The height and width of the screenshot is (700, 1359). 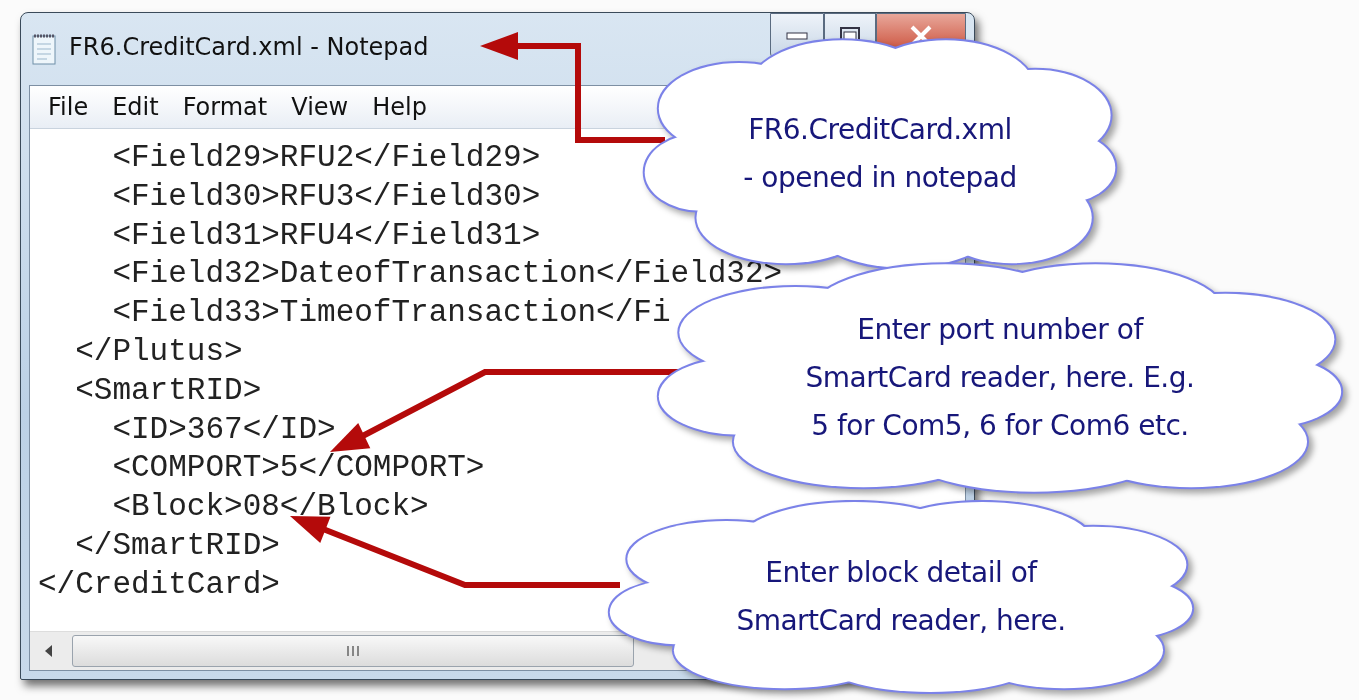 I want to click on menu-item: Edit, so click(x=135, y=107).